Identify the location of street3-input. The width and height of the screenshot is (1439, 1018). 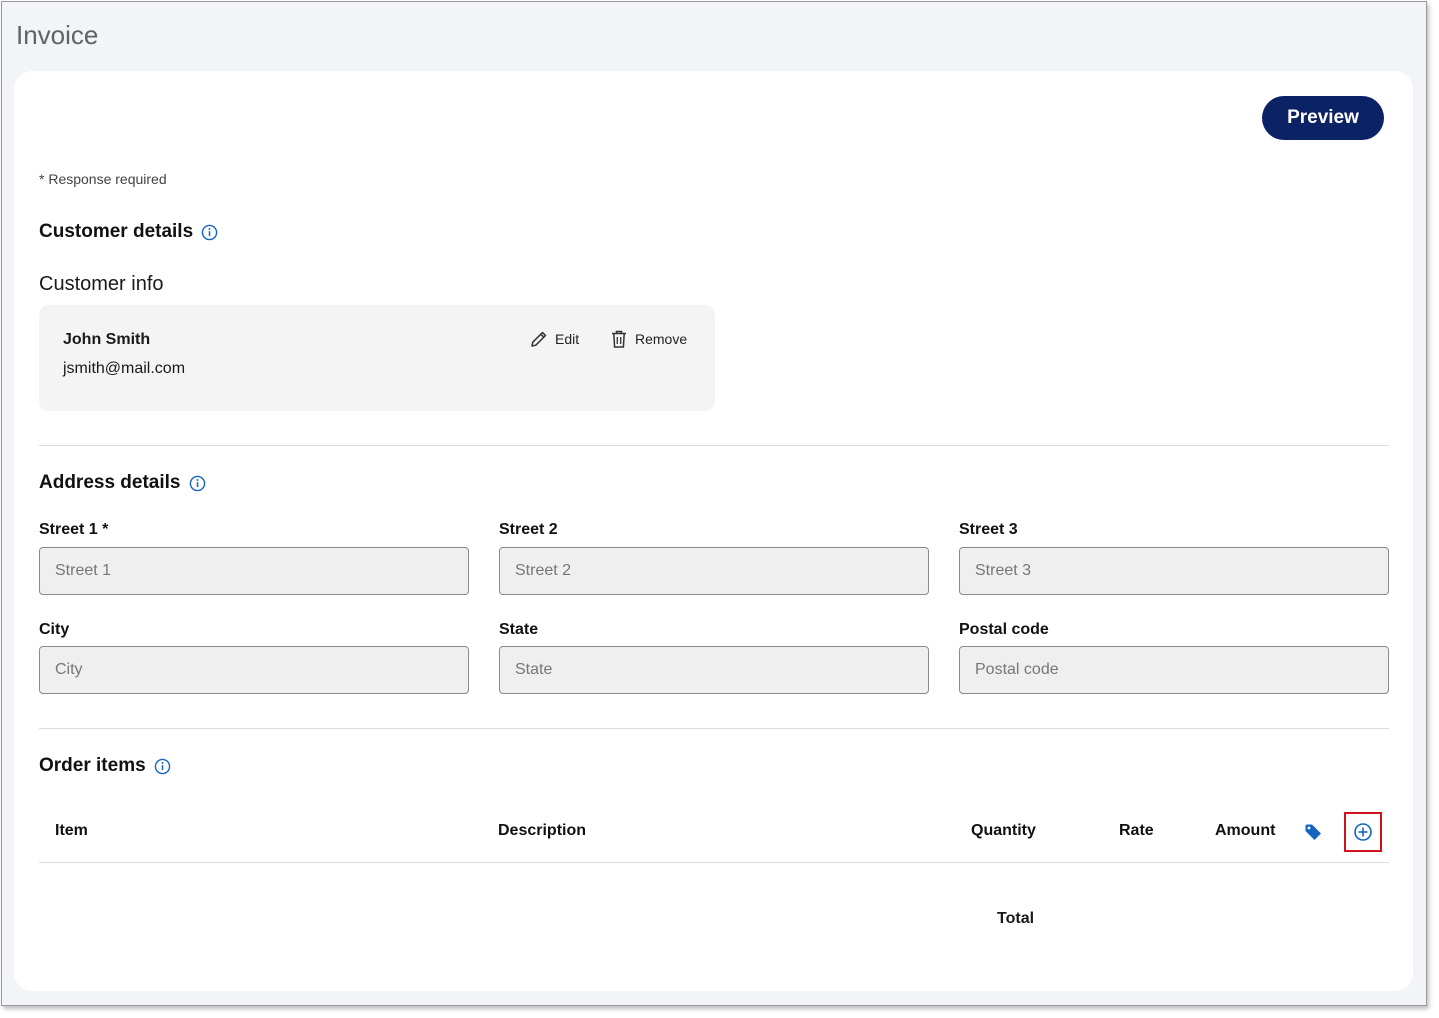
(1174, 571).